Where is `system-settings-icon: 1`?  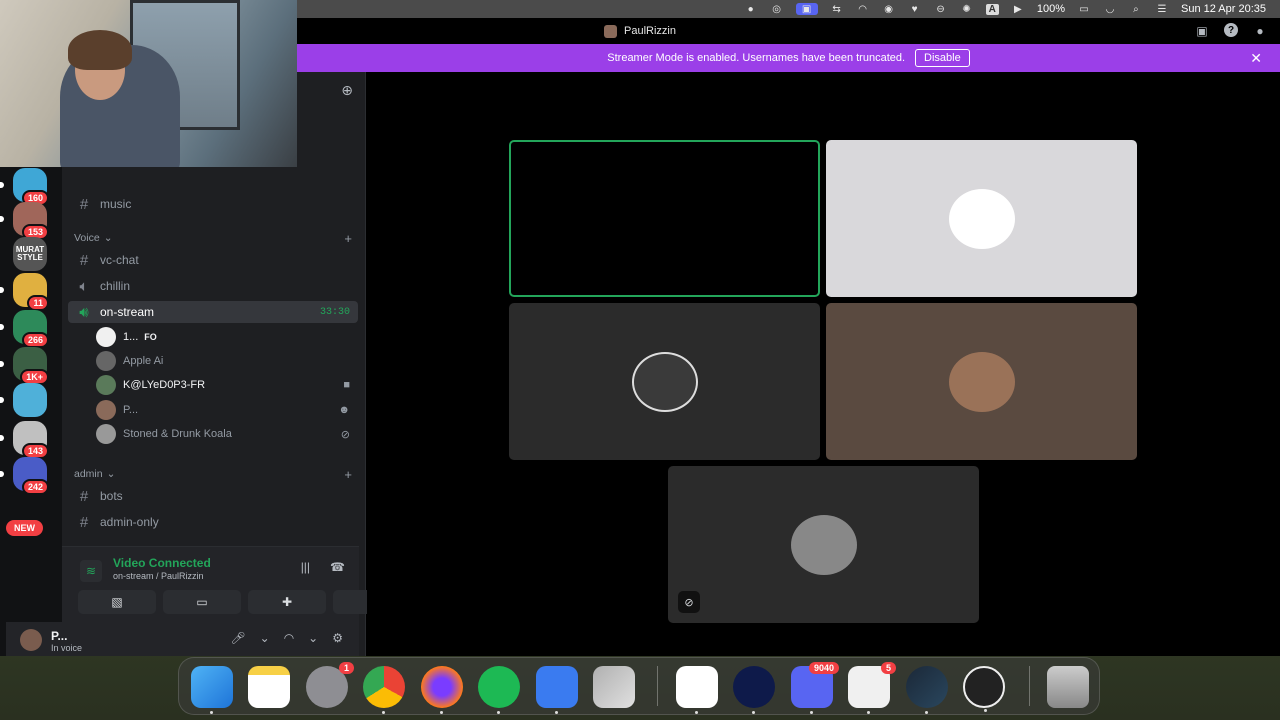 system-settings-icon: 1 is located at coordinates (330, 685).